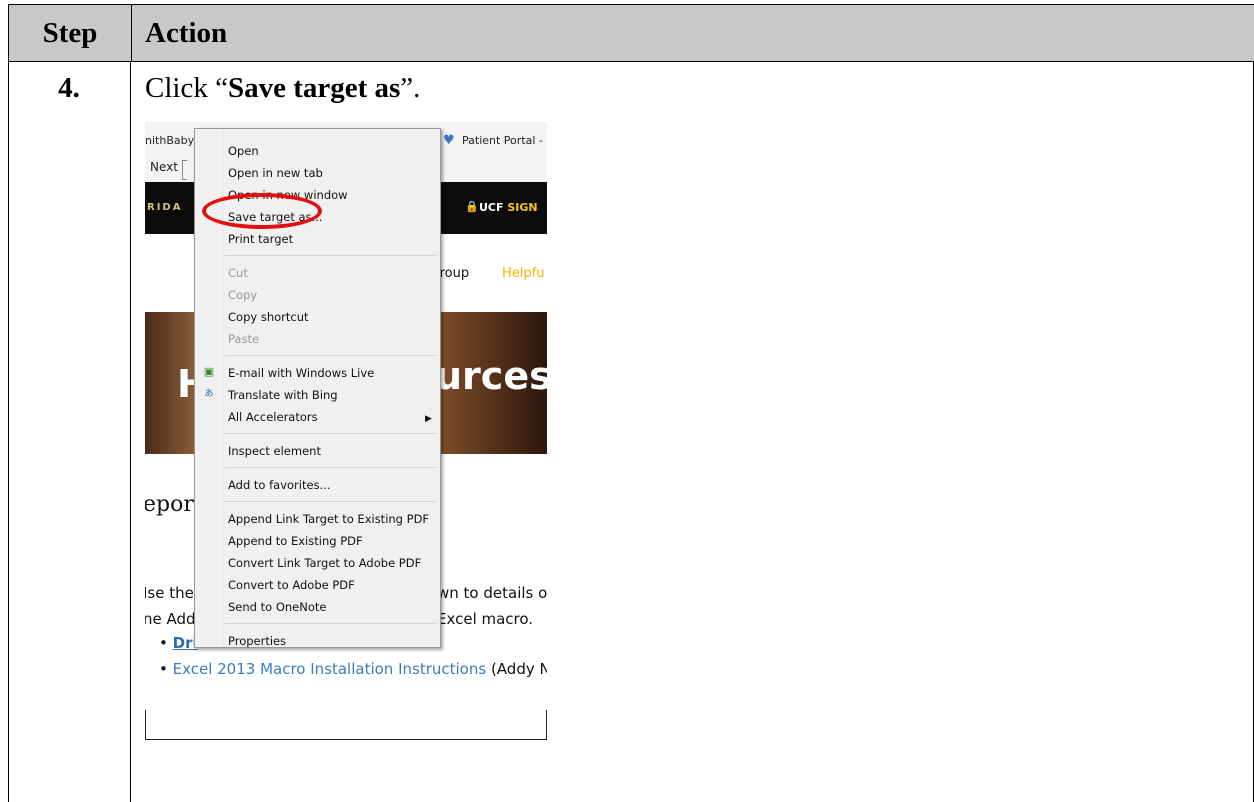  What do you see at coordinates (69, 88) in the screenshot?
I see `step-number: 4.` at bounding box center [69, 88].